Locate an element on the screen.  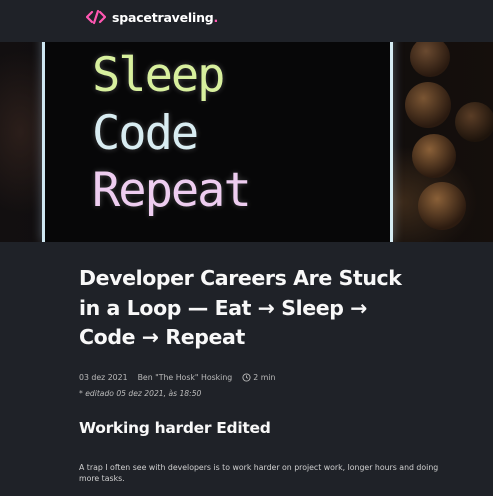
banner-word-repeat: Repeat is located at coordinates (172, 190).